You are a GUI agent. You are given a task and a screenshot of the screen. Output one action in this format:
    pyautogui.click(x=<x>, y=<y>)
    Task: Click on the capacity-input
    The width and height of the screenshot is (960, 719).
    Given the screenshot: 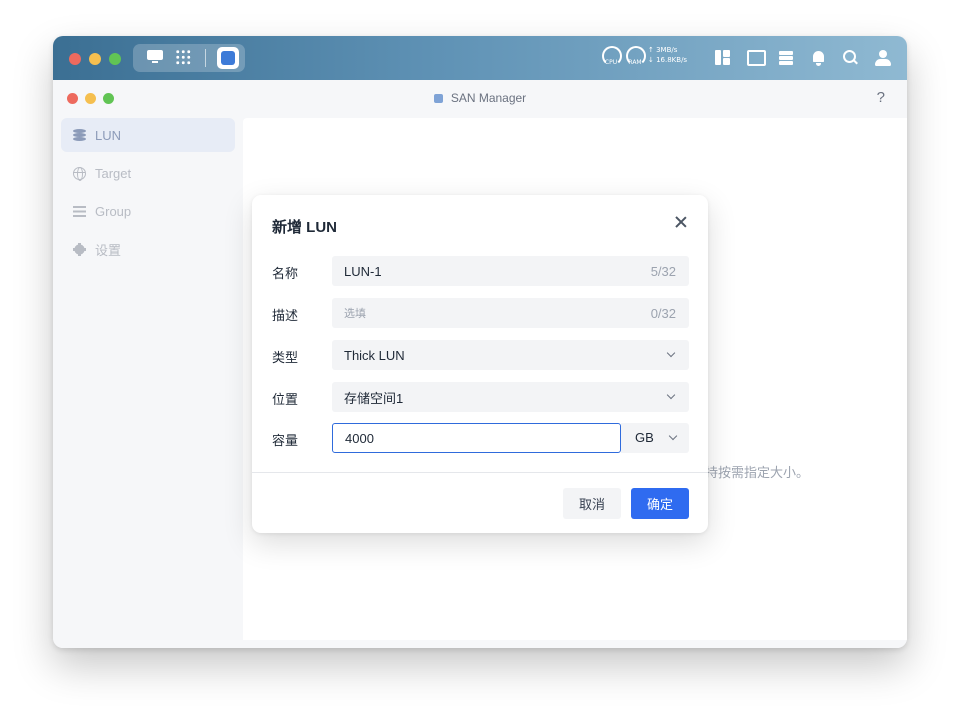 What is the action you would take?
    pyautogui.click(x=476, y=438)
    